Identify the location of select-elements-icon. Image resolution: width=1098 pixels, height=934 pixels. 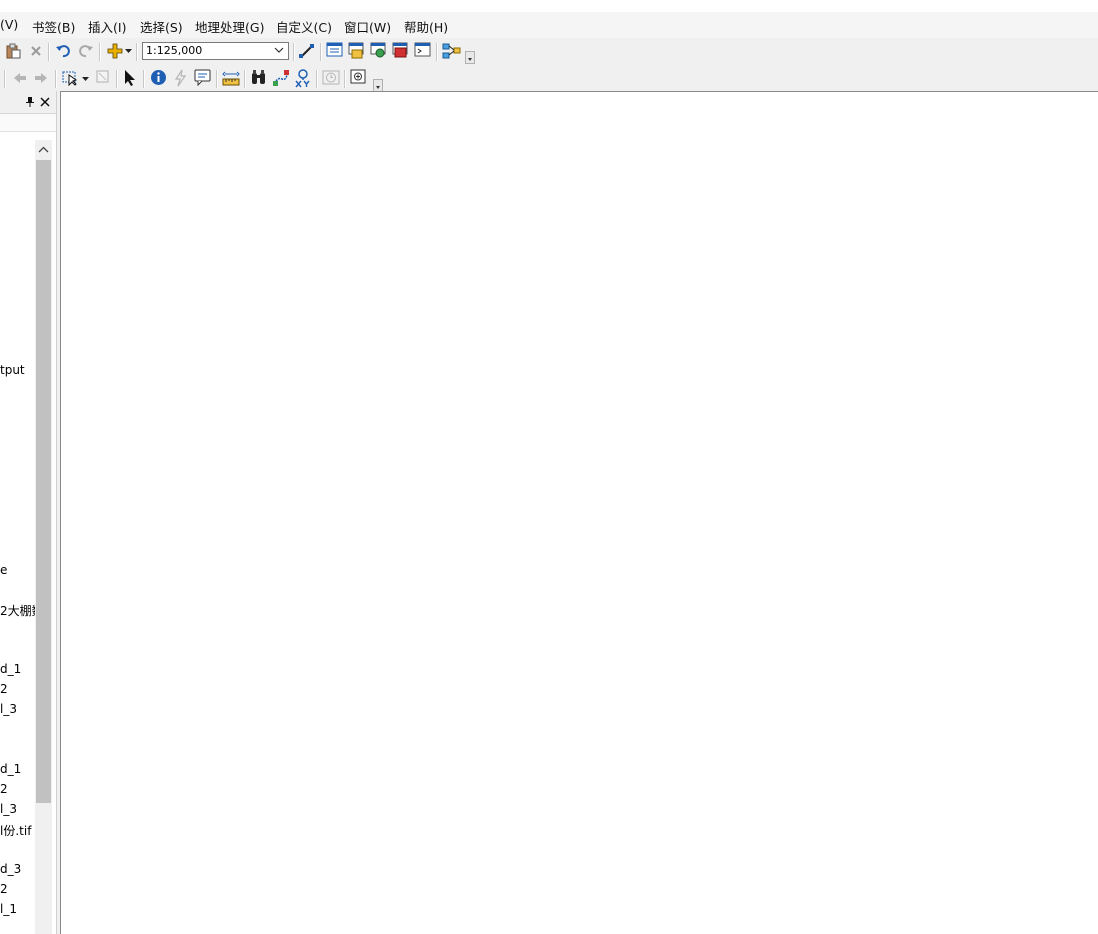
(130, 78).